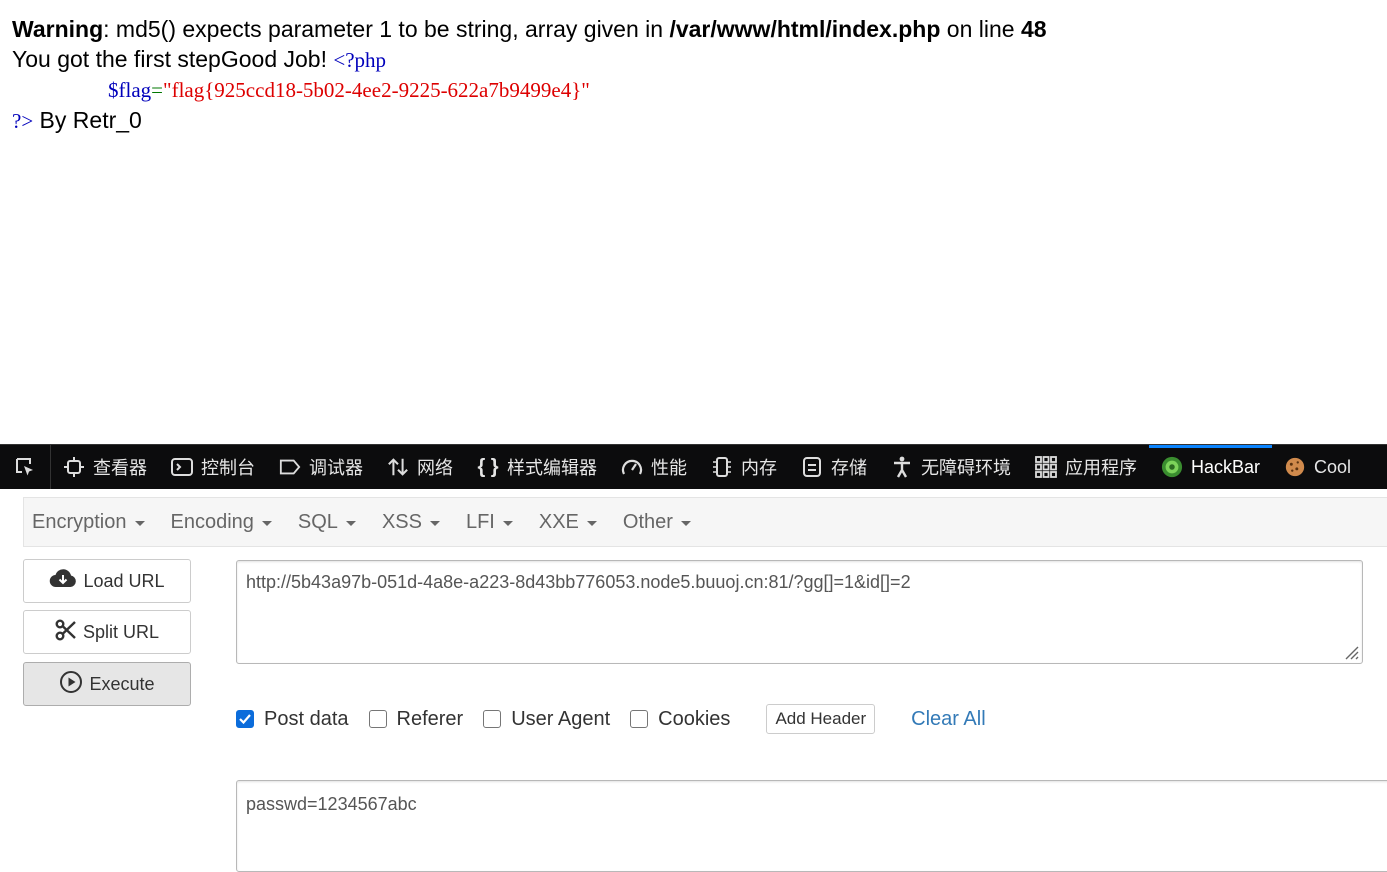 The width and height of the screenshot is (1387, 872). What do you see at coordinates (552, 468) in the screenshot?
I see `tab-label: 样式编辑器` at bounding box center [552, 468].